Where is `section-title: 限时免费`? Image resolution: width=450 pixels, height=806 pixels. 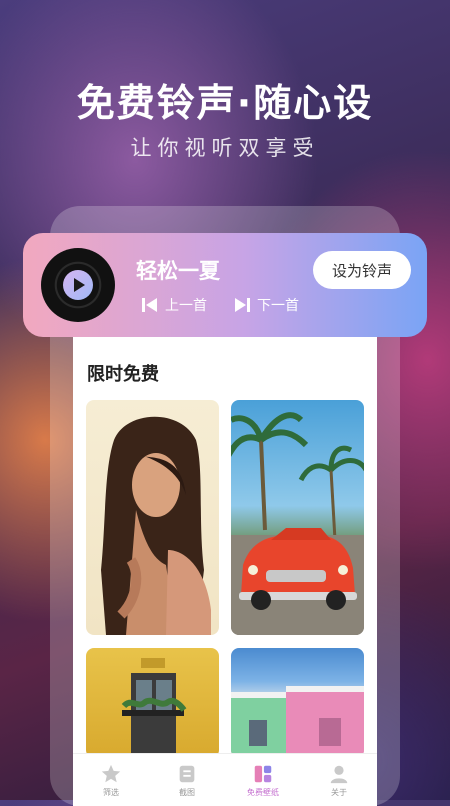 section-title: 限时免费 is located at coordinates (123, 374).